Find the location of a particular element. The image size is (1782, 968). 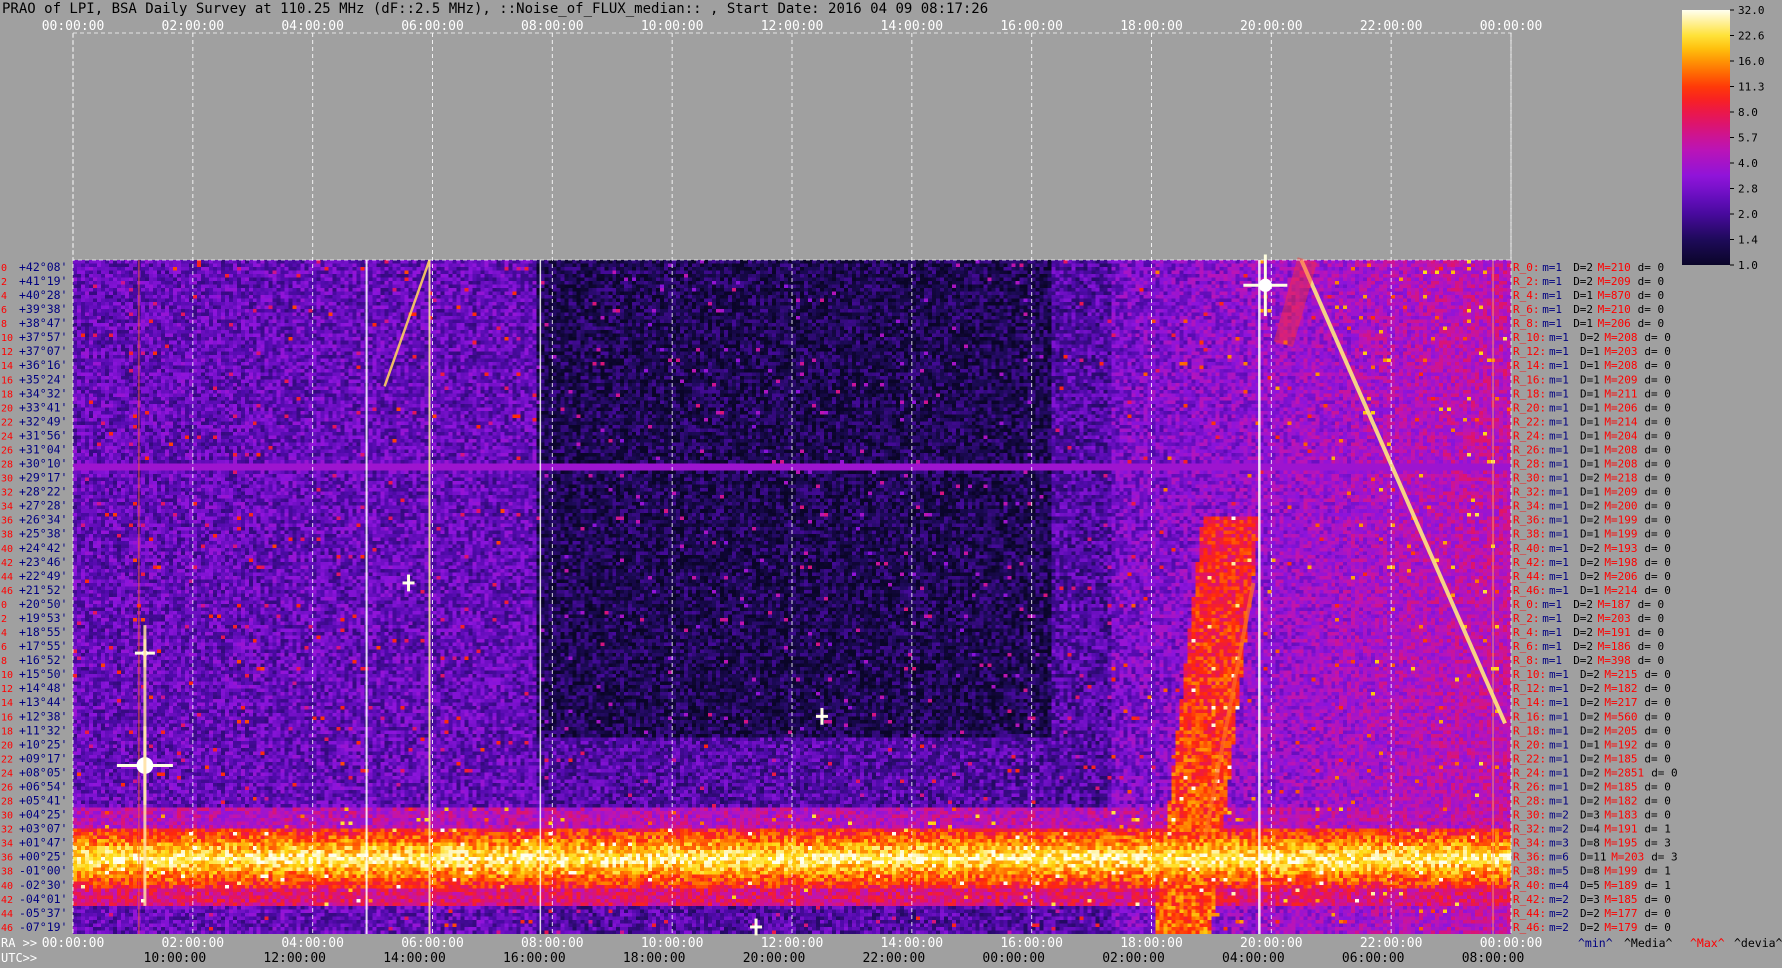

declination-label: +23°46' is located at coordinates (43, 562).